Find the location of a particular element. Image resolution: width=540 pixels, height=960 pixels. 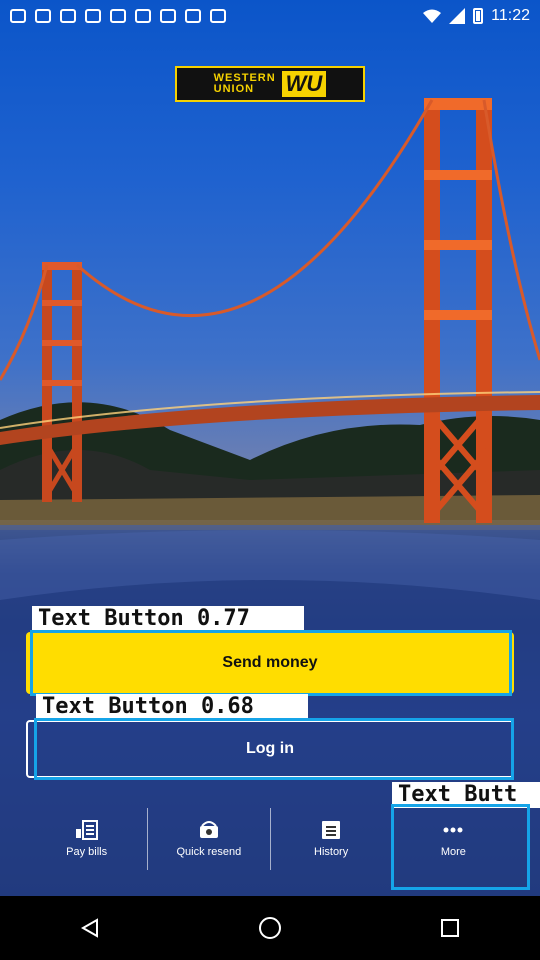

tab-quick-resend: Quick resend is located at coordinates (209, 839).